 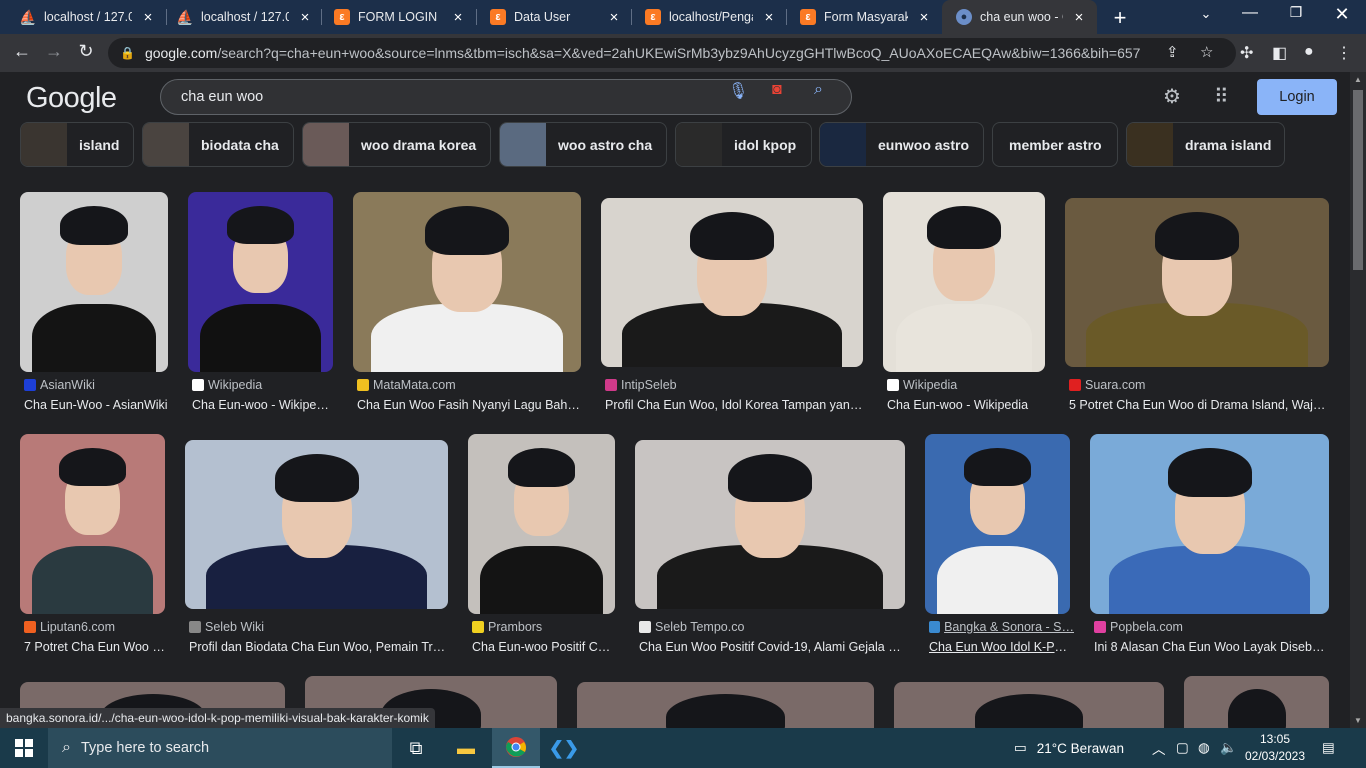 I want to click on system-clock: 13:05 02/03/2023, so click(x=1275, y=748).